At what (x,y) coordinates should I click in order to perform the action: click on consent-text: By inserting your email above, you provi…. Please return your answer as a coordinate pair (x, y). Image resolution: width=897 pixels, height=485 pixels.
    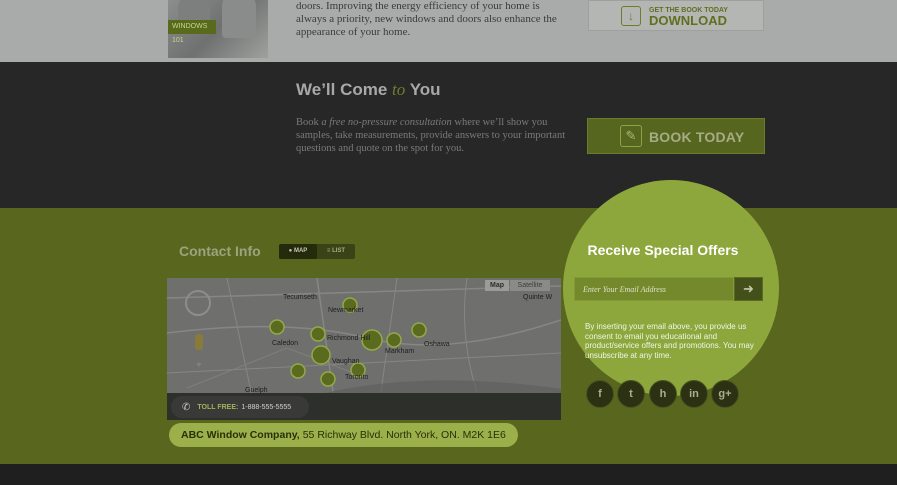
    Looking at the image, I should click on (669, 341).